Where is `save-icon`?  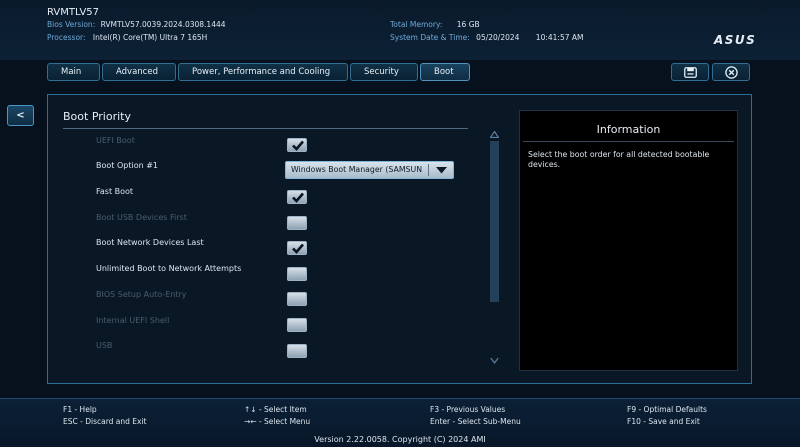 save-icon is located at coordinates (690, 72).